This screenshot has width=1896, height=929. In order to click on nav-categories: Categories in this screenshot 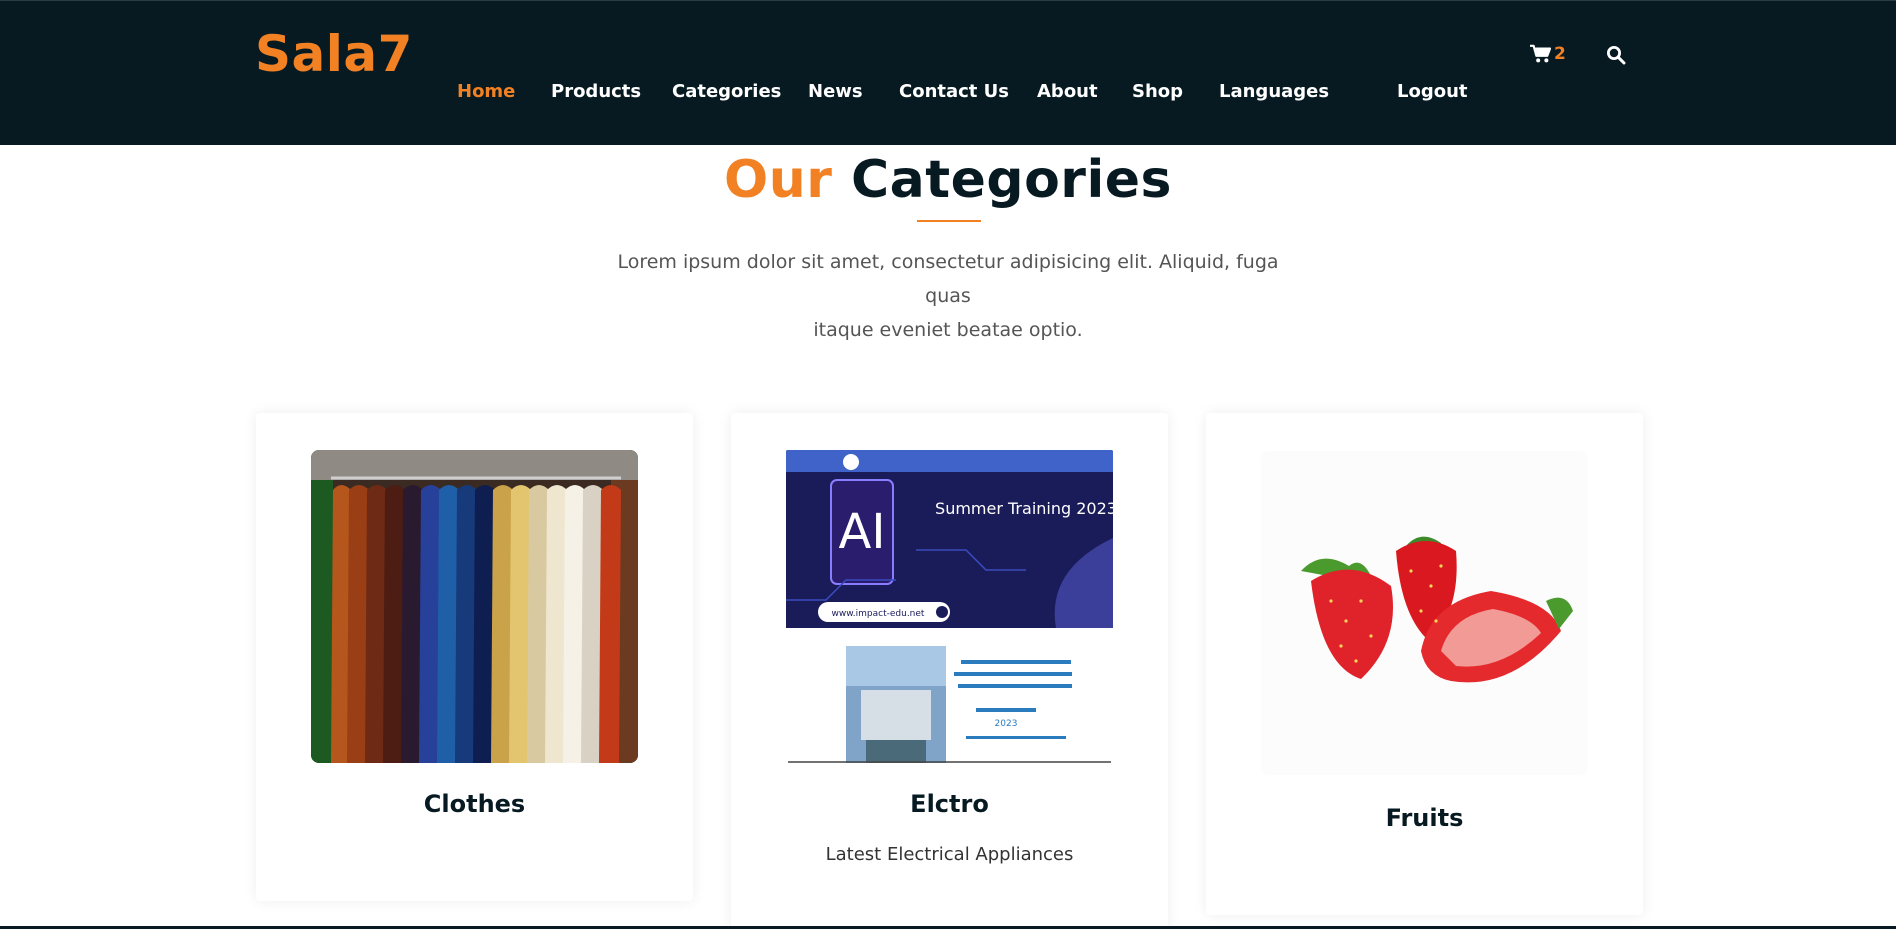, I will do `click(726, 91)`.